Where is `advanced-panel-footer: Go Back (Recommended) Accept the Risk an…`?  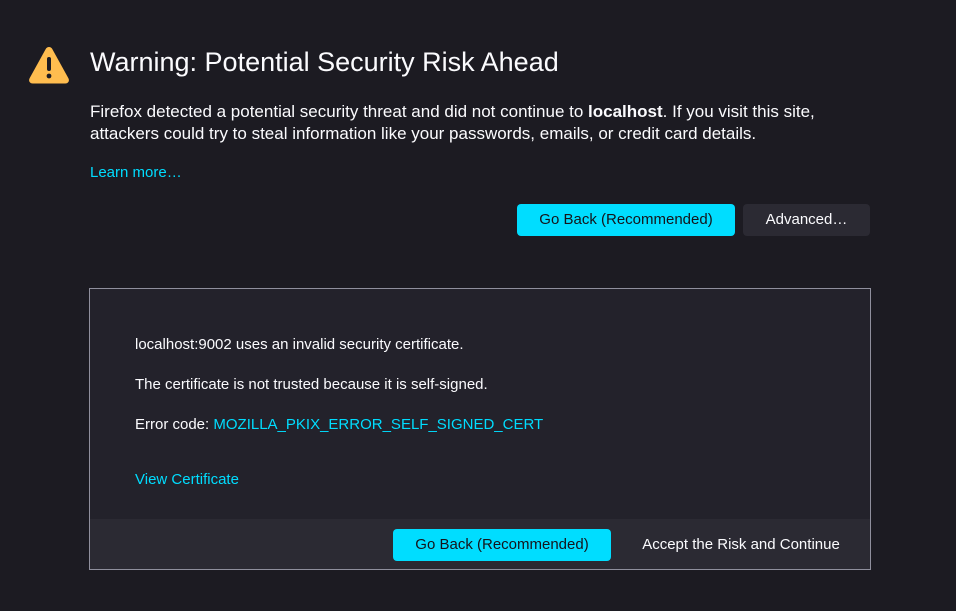
advanced-panel-footer: Go Back (Recommended) Accept the Risk an… is located at coordinates (480, 544).